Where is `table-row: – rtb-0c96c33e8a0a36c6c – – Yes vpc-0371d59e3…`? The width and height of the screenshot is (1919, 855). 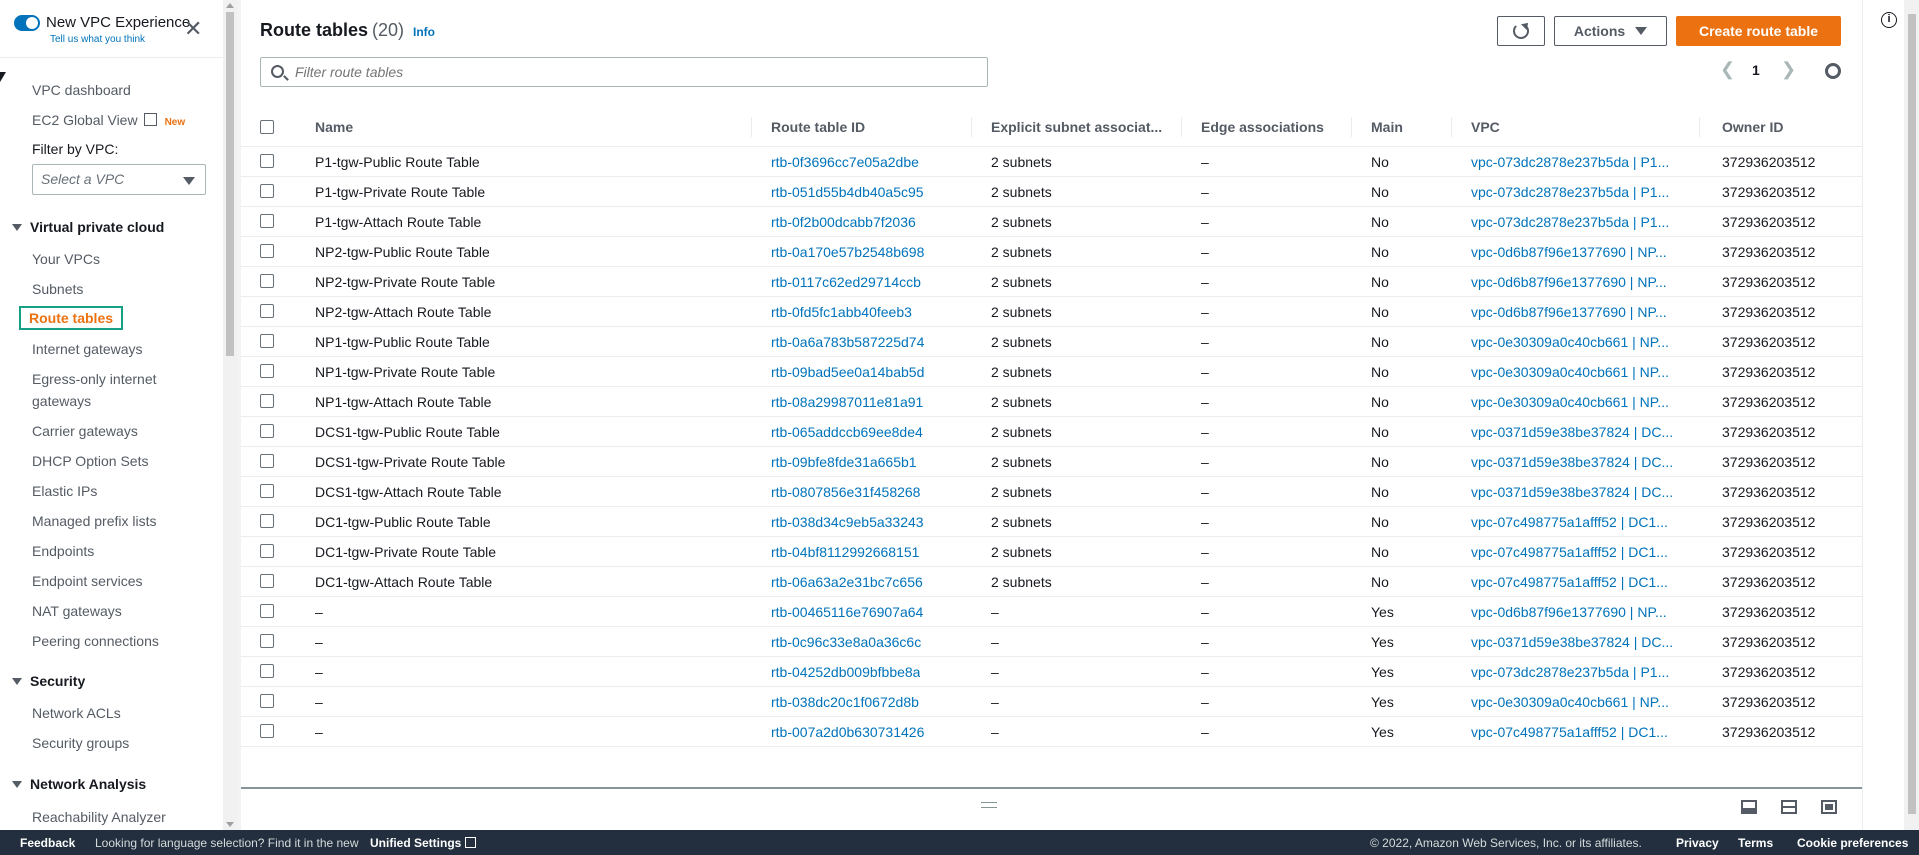 table-row: – rtb-0c96c33e8a0a36c6c – – Yes vpc-0371d59e3… is located at coordinates (1051, 642).